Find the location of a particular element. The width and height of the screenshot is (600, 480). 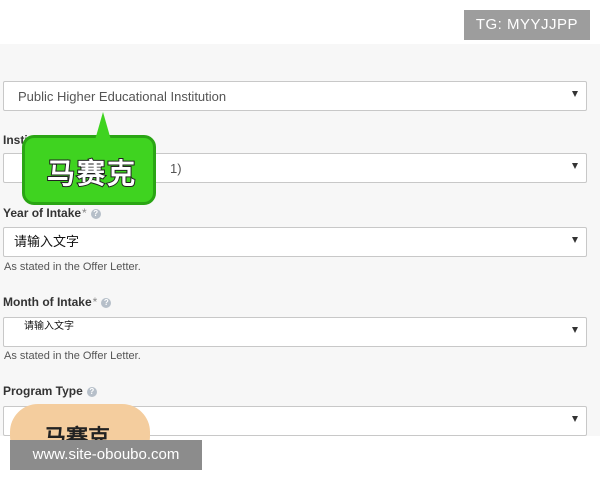

year-of-intake-select is located at coordinates (295, 242).